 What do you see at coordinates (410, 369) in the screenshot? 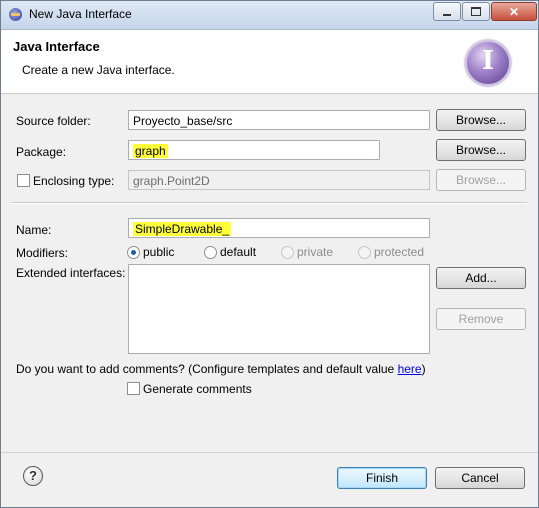
I see `configure-templates-link: here` at bounding box center [410, 369].